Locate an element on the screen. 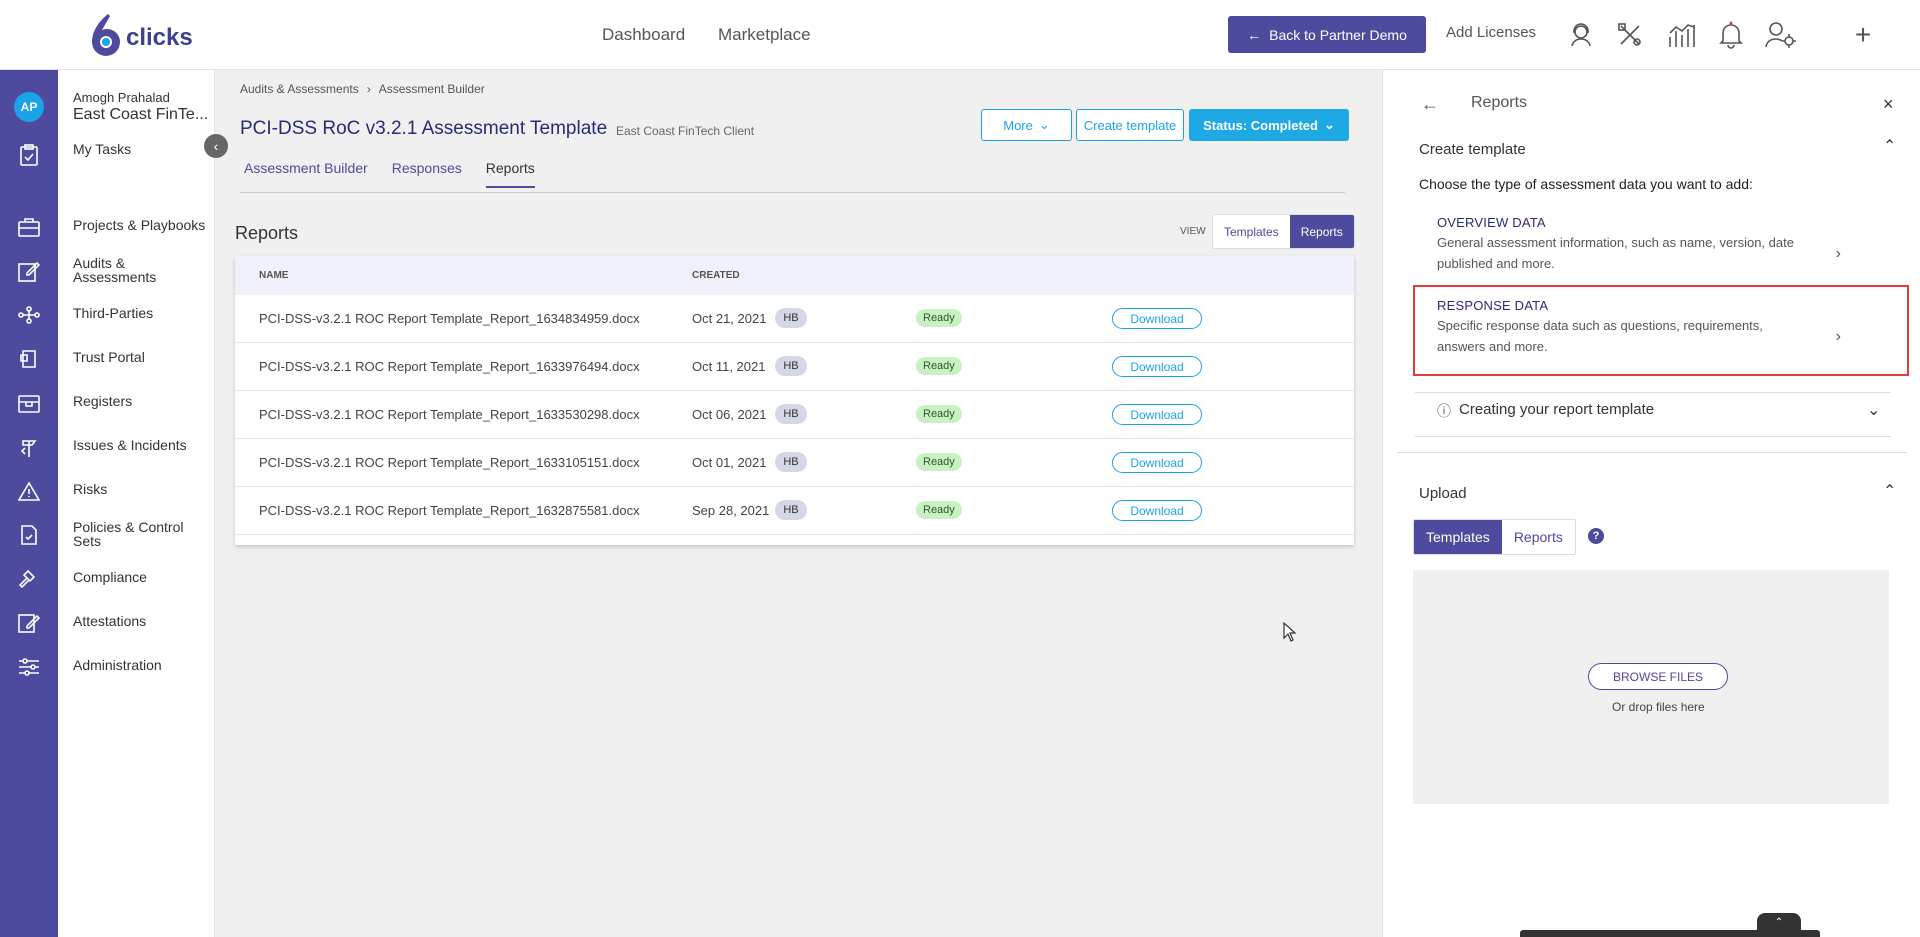 Image resolution: width=1920 pixels, height=937 pixels. plus-icon: + is located at coordinates (1863, 35).